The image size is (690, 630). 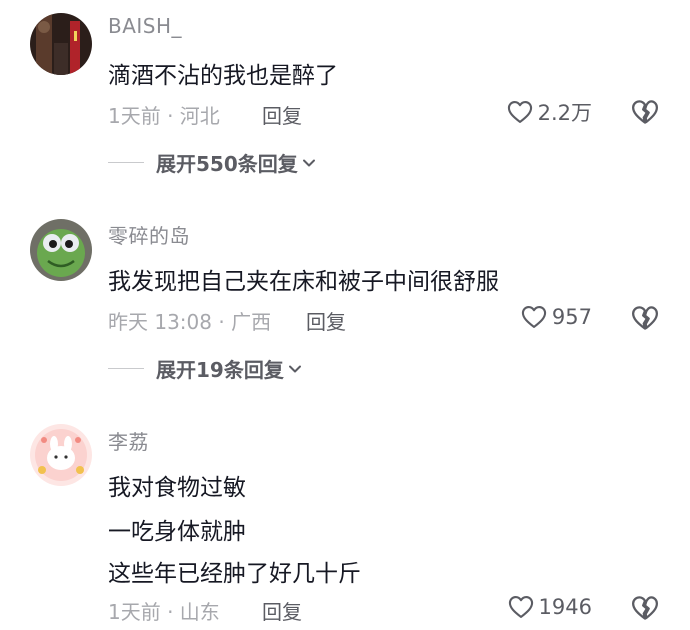 I want to click on like-count: 957, so click(x=571, y=317).